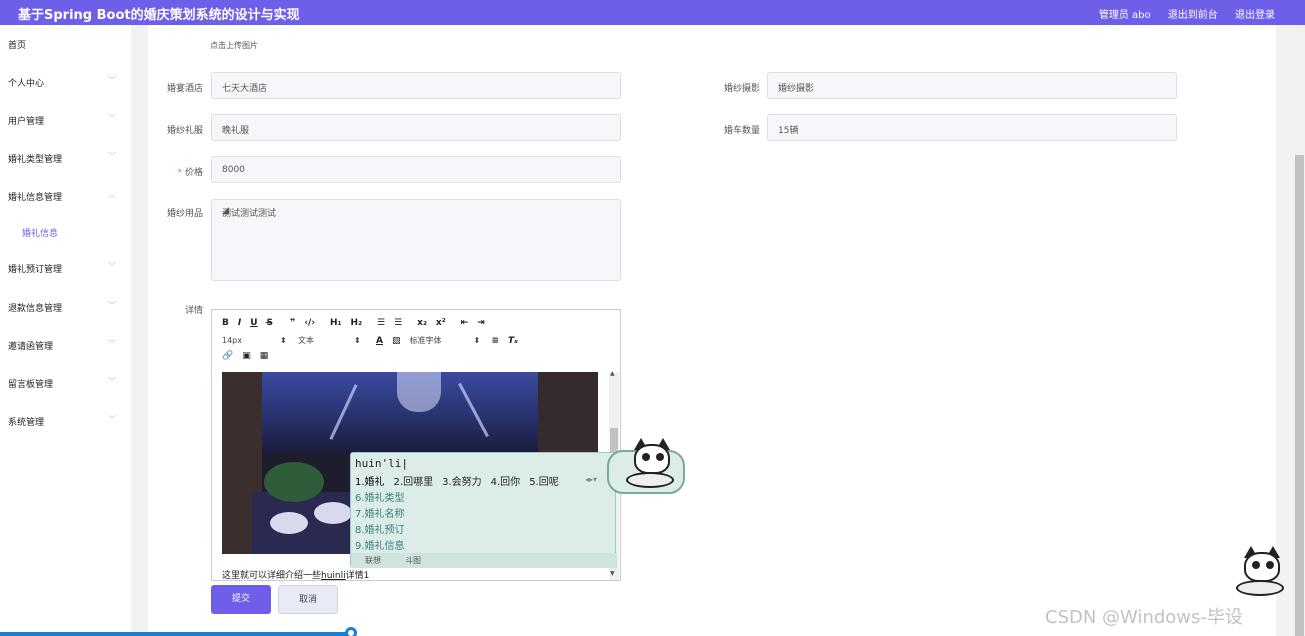  Describe the element at coordinates (241, 599) in the screenshot. I see `submit-button: 提交` at that location.